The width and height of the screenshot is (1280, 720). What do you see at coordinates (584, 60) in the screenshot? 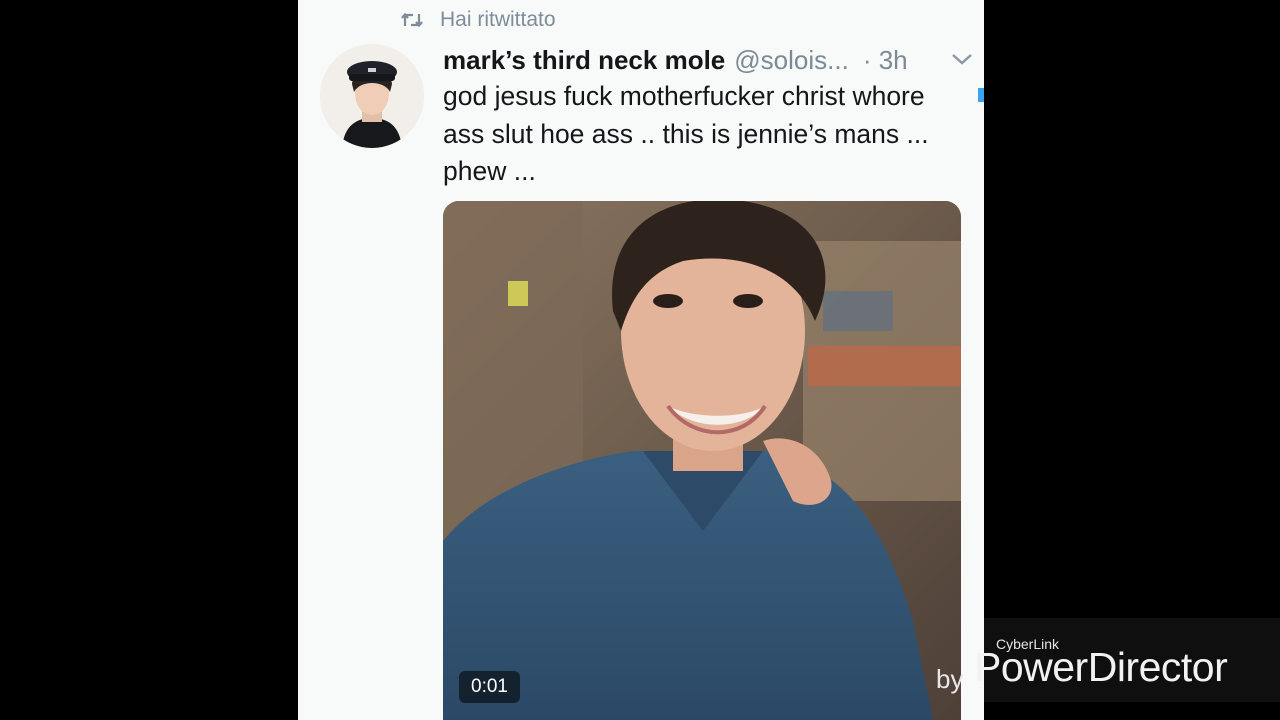
I see `display-name: mark’s third neck mole` at bounding box center [584, 60].